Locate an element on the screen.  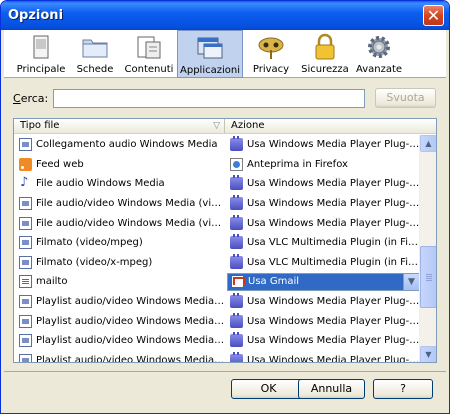
table-row: Feed web Anteprima in Firefox is located at coordinates (217, 165).